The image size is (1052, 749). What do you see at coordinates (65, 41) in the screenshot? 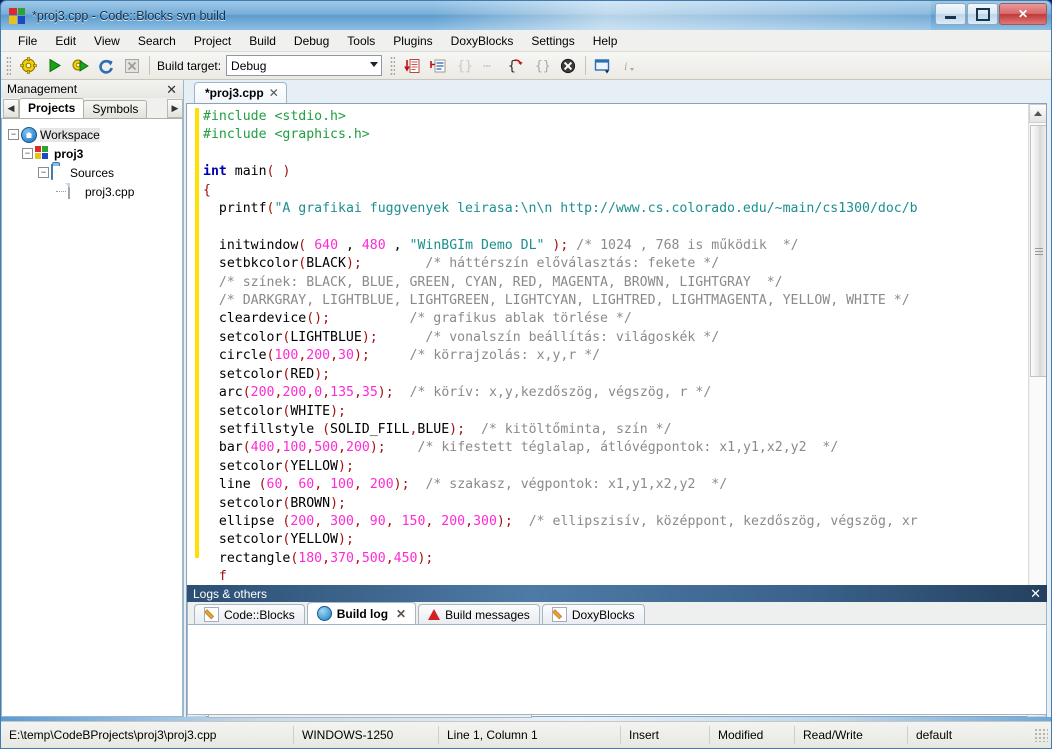
I see `menu-item-edit: Edit` at bounding box center [65, 41].